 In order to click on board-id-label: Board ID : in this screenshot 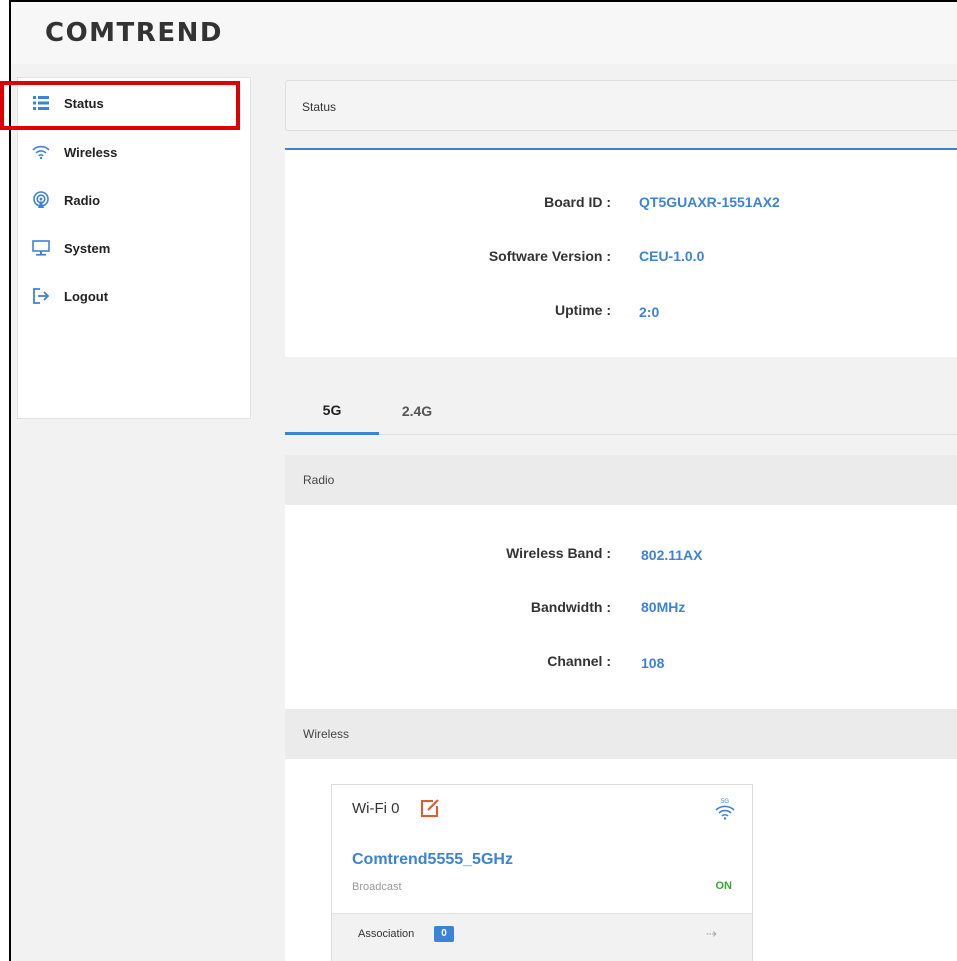, I will do `click(577, 202)`.